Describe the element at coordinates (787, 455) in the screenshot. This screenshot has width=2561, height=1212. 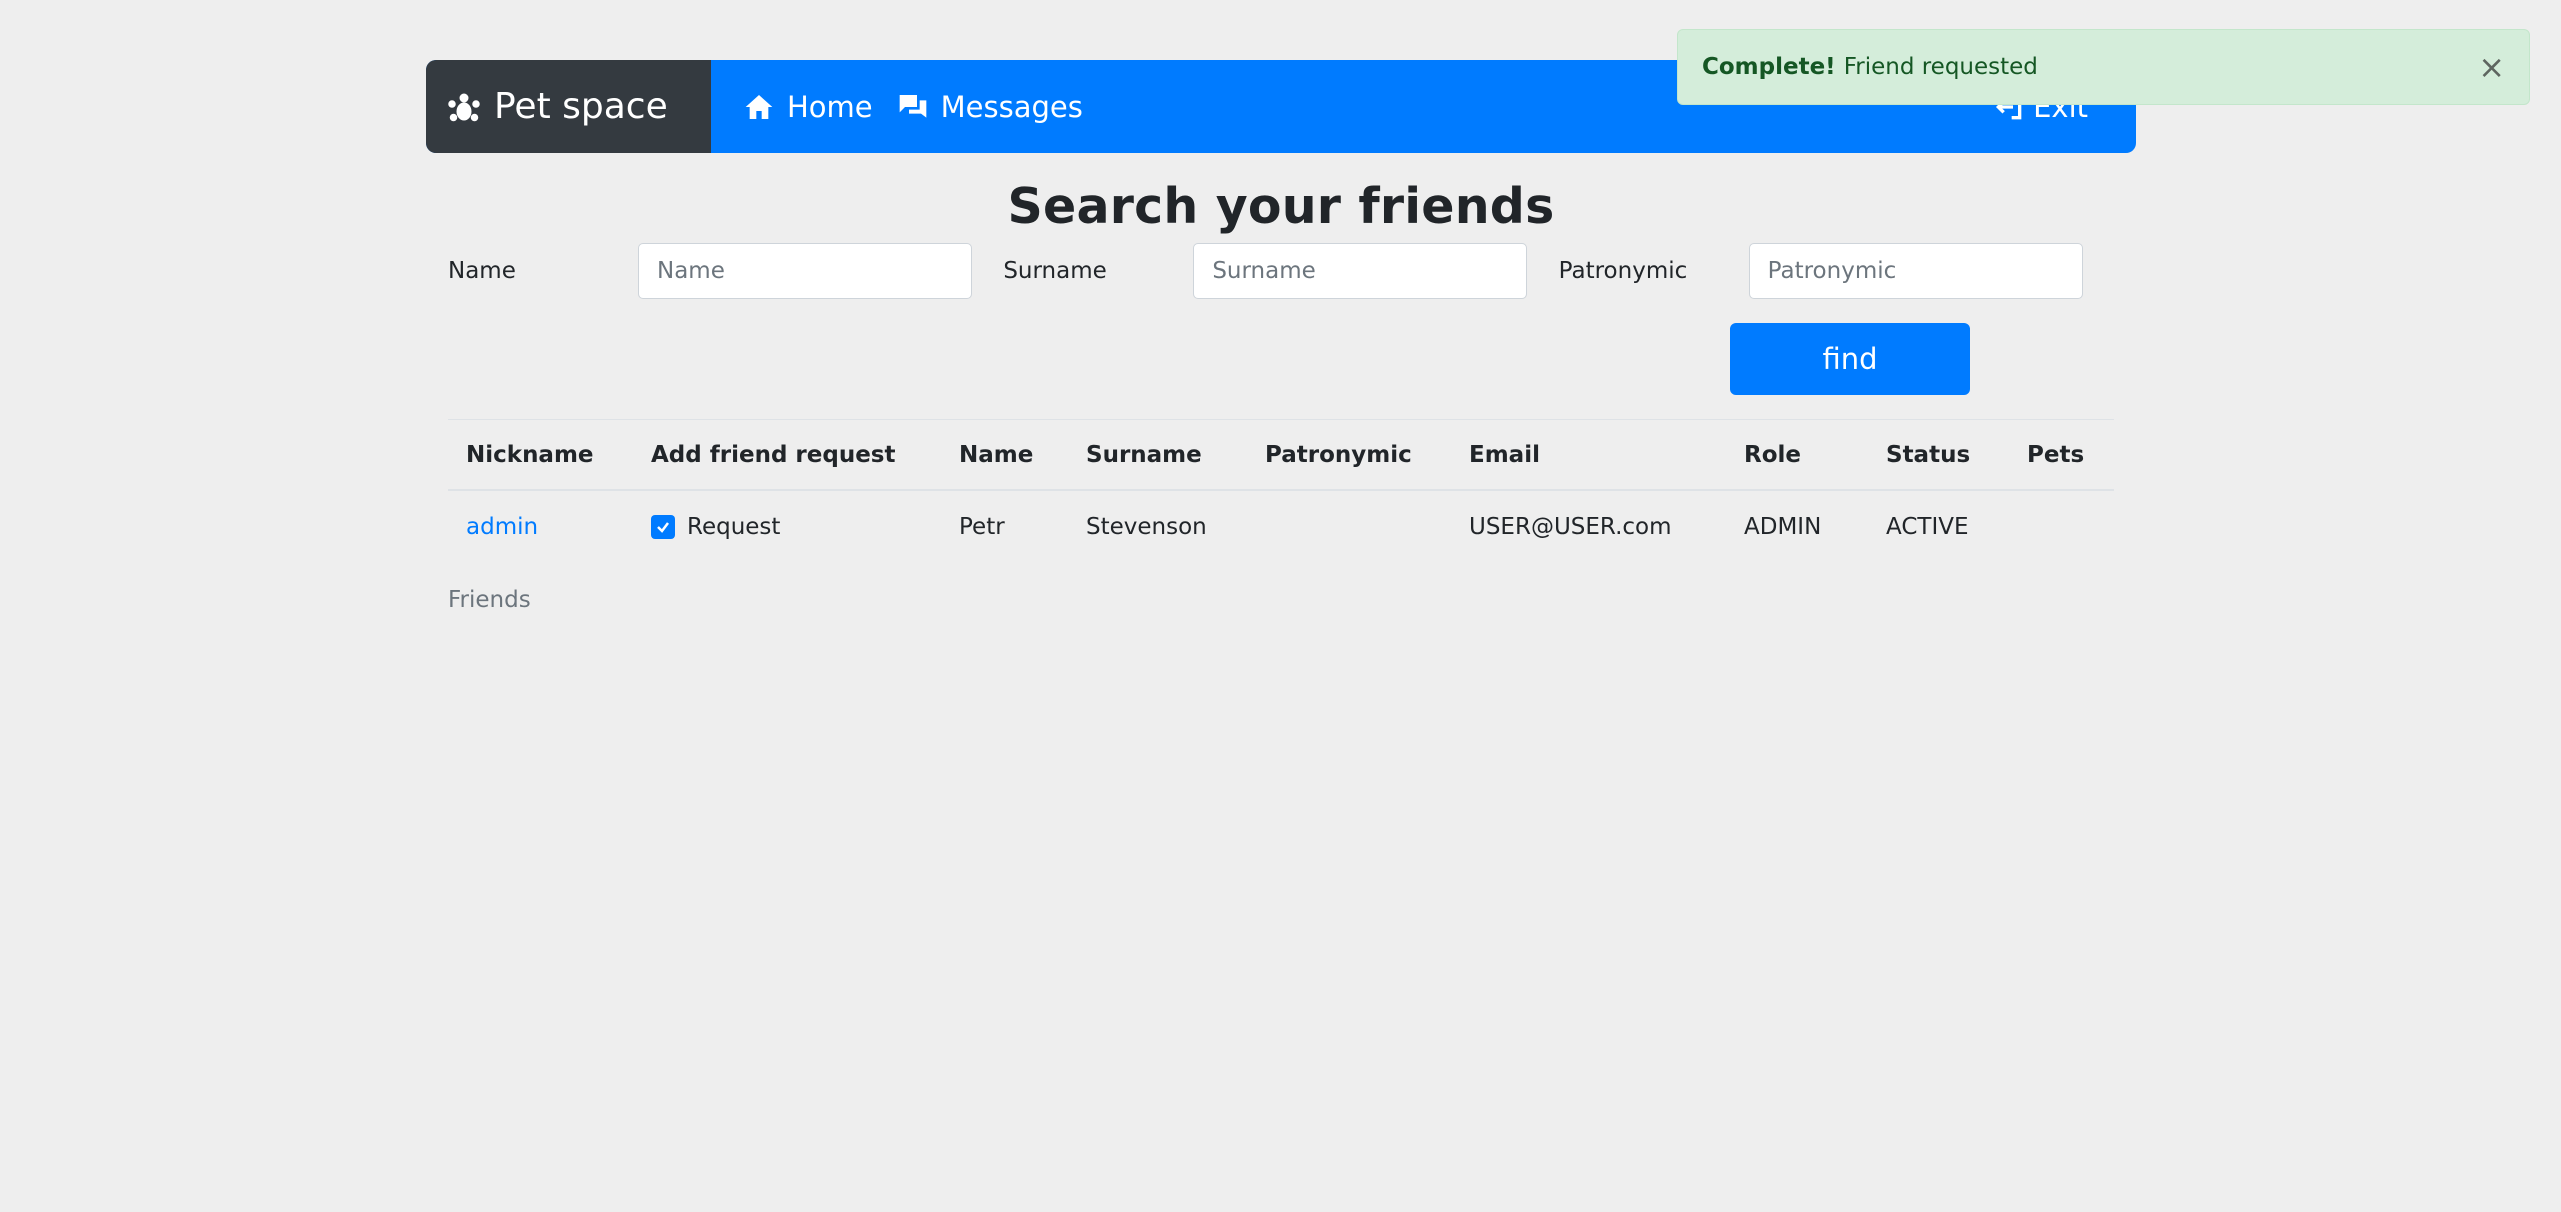
I see `header-add-friend-request: Add friend request` at that location.